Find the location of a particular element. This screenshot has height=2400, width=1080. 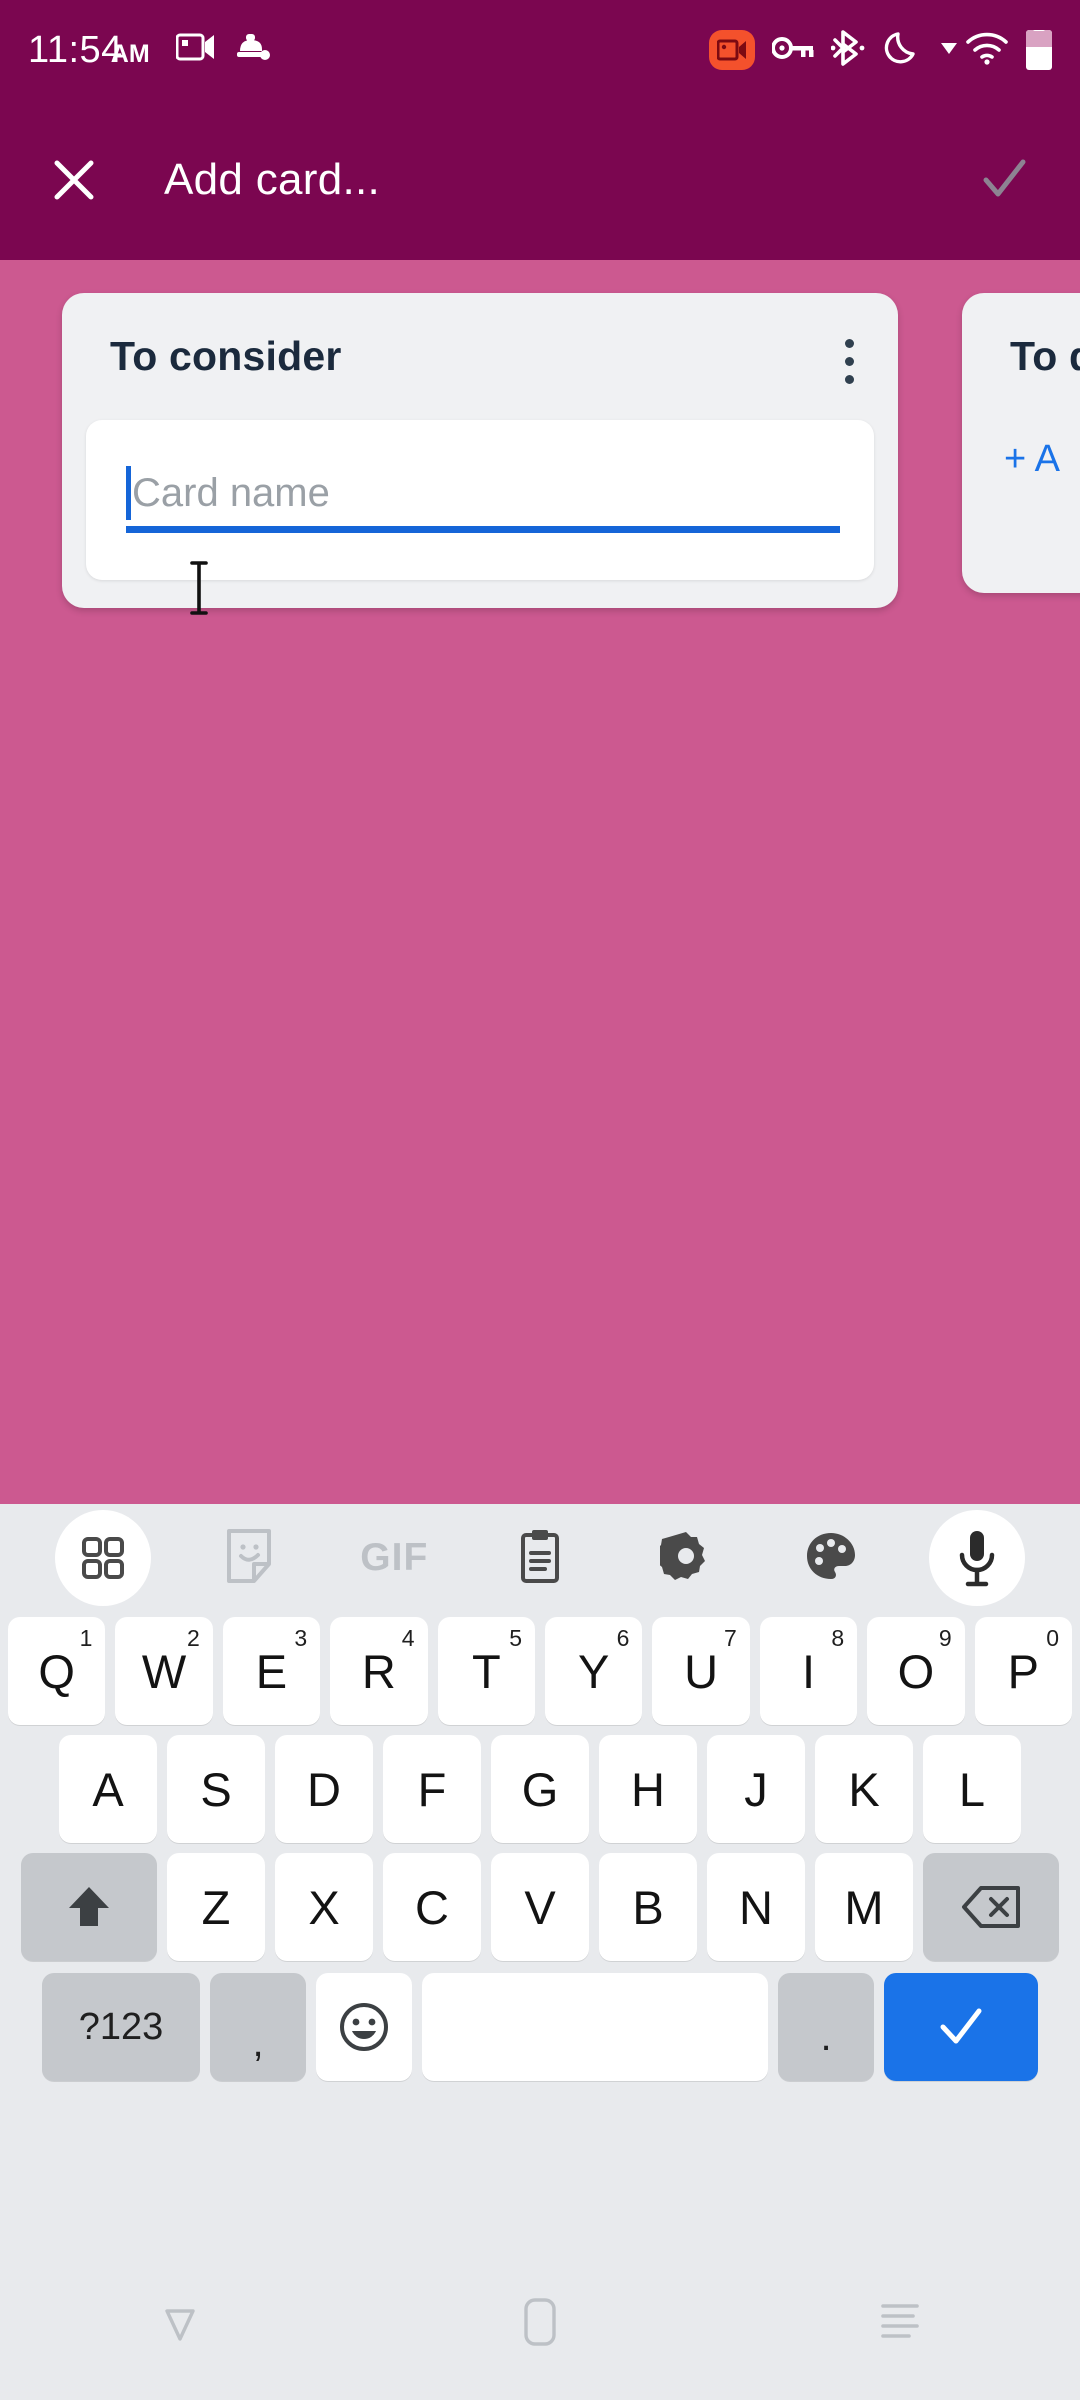

comma-key: , is located at coordinates (258, 2027).